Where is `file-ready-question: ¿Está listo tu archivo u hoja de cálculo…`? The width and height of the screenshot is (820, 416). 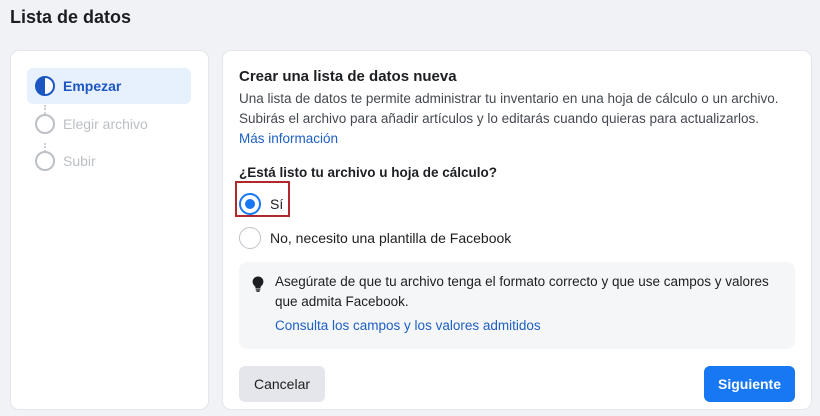
file-ready-question: ¿Está listo tu archivo u hoja de cálculo… is located at coordinates (368, 172).